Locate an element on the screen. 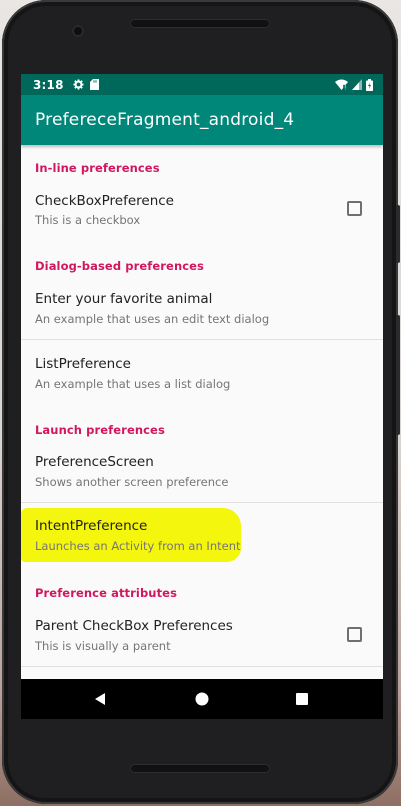  home-icon is located at coordinates (202, 699).